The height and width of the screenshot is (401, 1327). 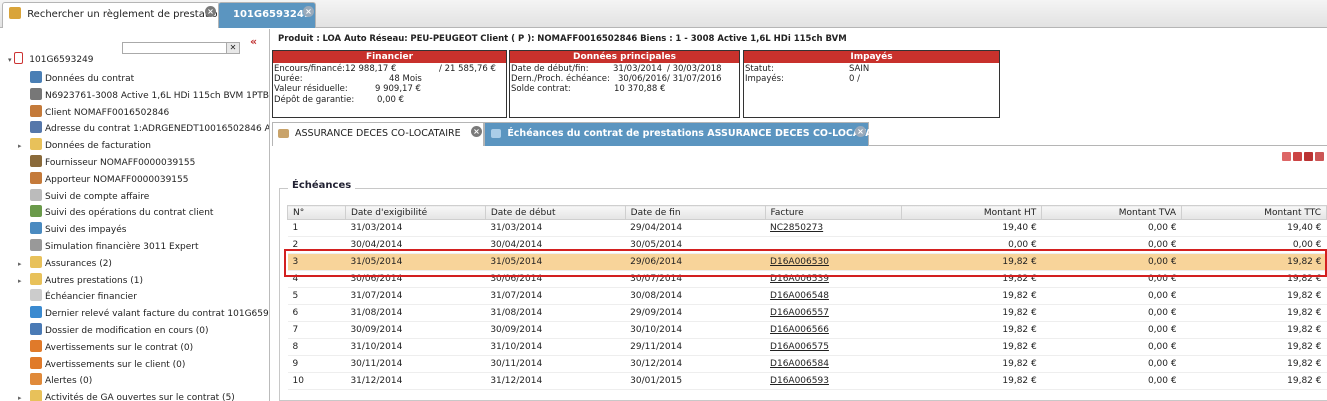 What do you see at coordinates (253, 41) in the screenshot?
I see `collapse-sidebar-button: «` at bounding box center [253, 41].